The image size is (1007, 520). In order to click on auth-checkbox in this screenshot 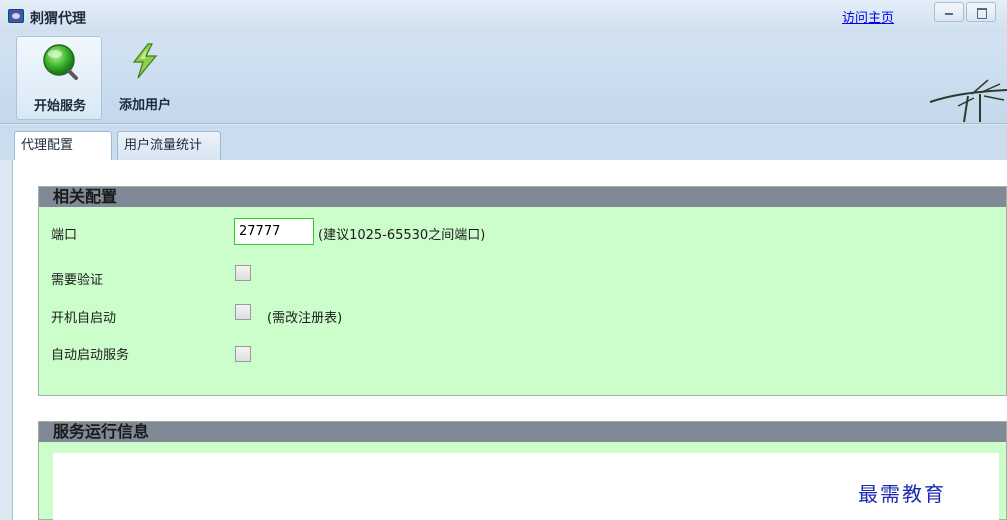, I will do `click(243, 273)`.